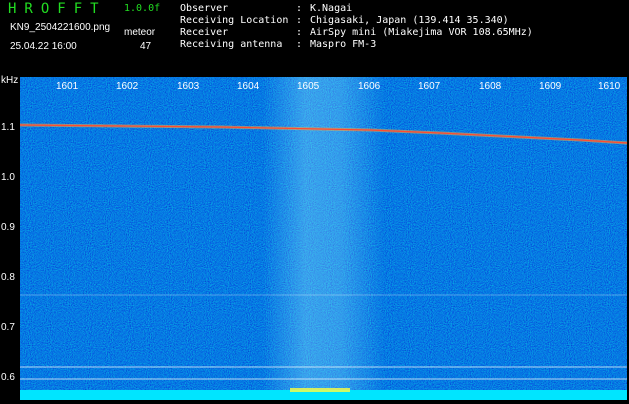  What do you see at coordinates (331, 8) in the screenshot?
I see `info-value: K.Nagai` at bounding box center [331, 8].